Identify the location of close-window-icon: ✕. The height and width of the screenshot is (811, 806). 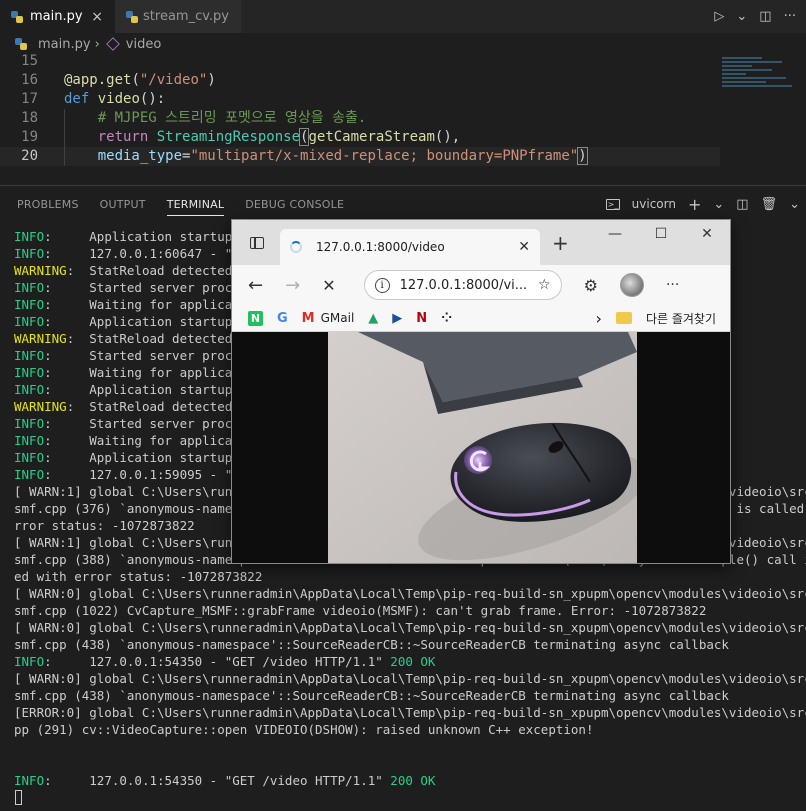
(707, 234).